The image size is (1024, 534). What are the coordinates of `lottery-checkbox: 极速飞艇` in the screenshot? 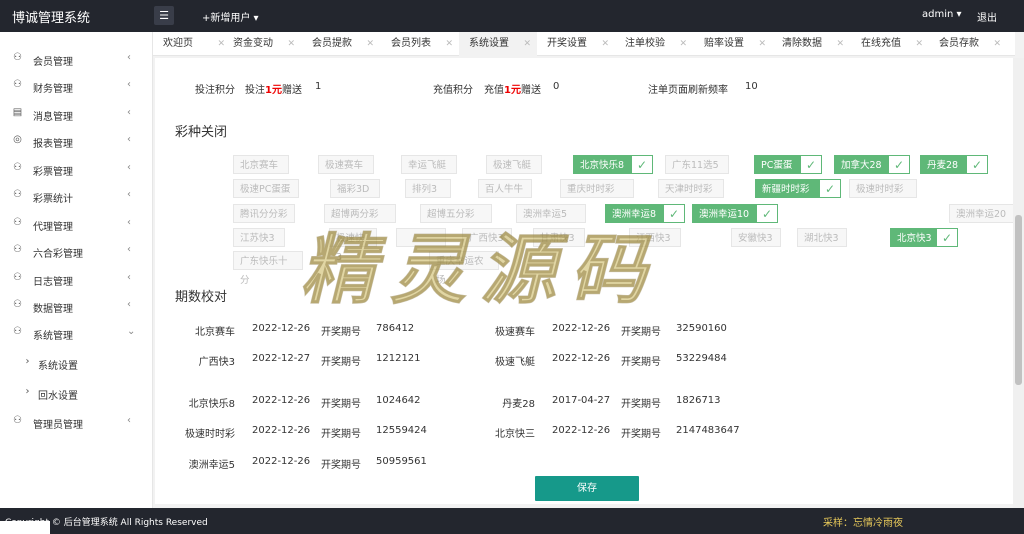 It's located at (514, 164).